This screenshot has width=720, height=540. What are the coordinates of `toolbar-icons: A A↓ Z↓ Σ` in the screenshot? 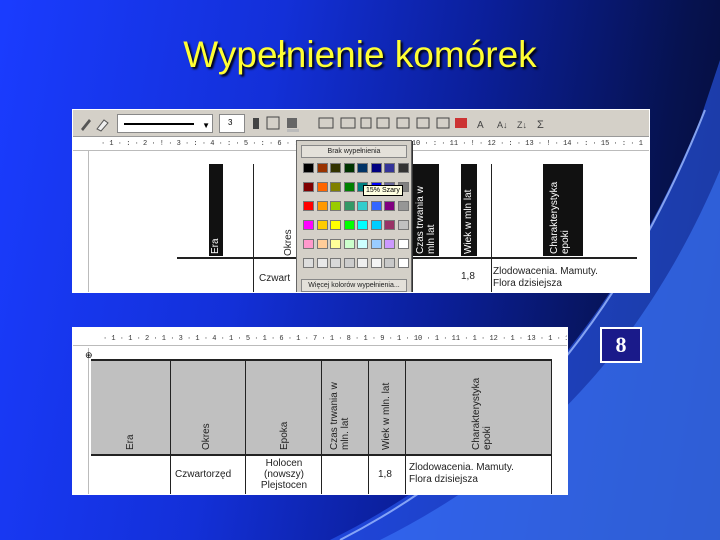 It's located at (429, 123).